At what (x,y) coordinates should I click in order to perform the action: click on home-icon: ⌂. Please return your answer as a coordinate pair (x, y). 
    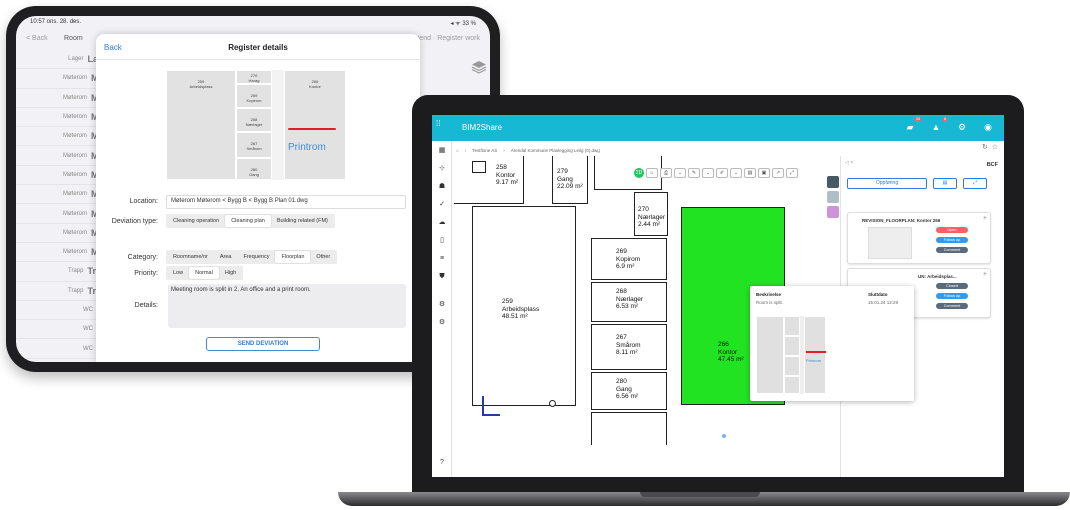
    Looking at the image, I should click on (457, 150).